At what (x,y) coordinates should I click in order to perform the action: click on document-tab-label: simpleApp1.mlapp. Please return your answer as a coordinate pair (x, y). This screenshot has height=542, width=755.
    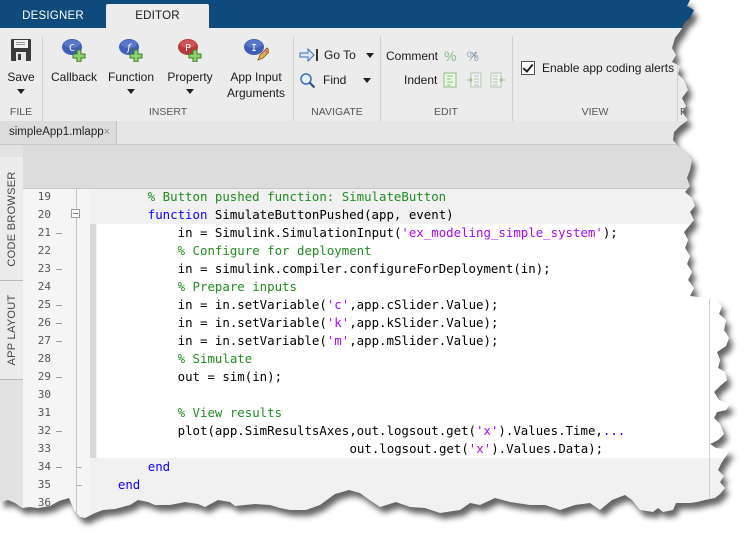
    Looking at the image, I should click on (56, 132).